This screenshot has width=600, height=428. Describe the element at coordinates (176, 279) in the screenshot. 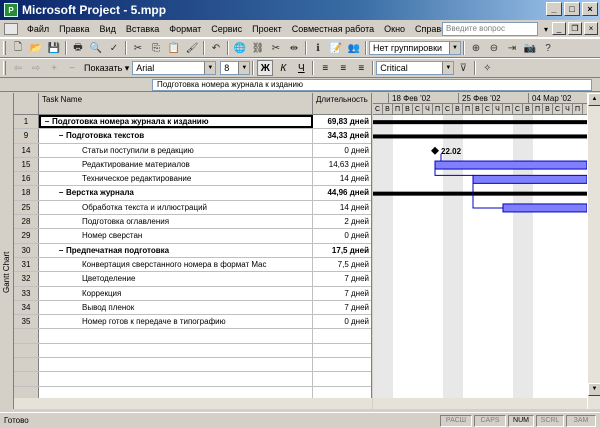

I see `task-name-cell: Цветоделение` at that location.